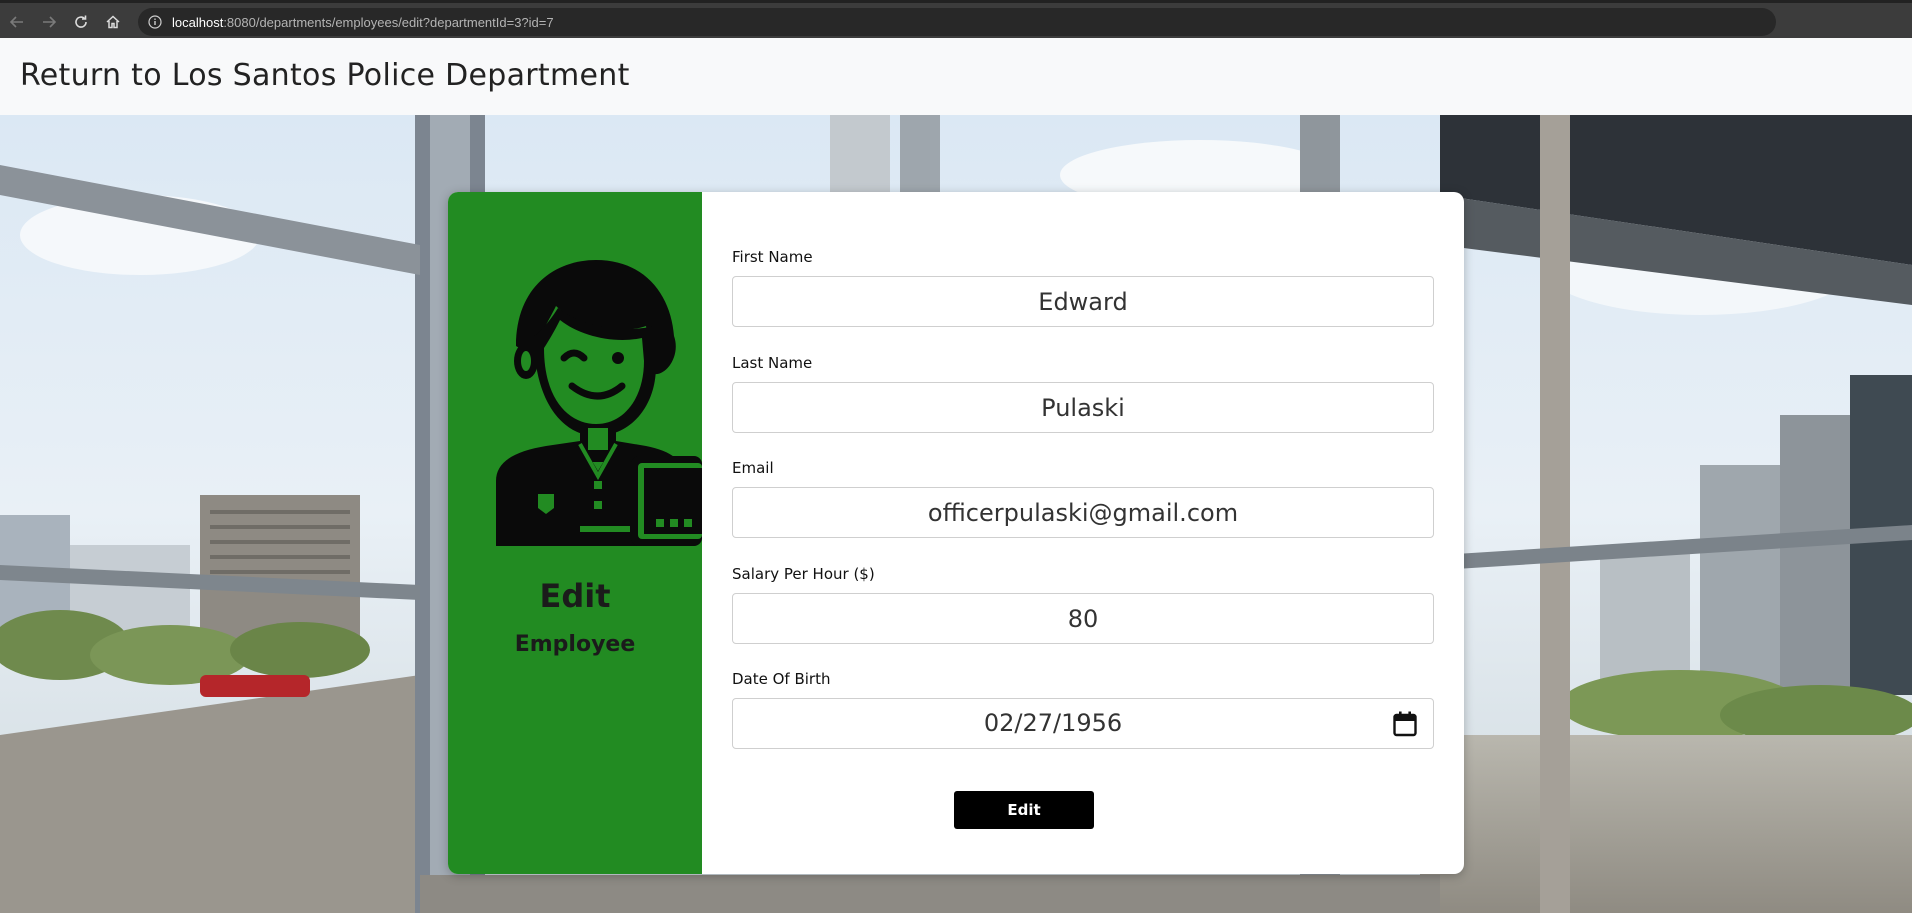 Image resolution: width=1912 pixels, height=913 pixels. What do you see at coordinates (956, 76) in the screenshot?
I see `app-header: Return to Los Santos Police Department` at bounding box center [956, 76].